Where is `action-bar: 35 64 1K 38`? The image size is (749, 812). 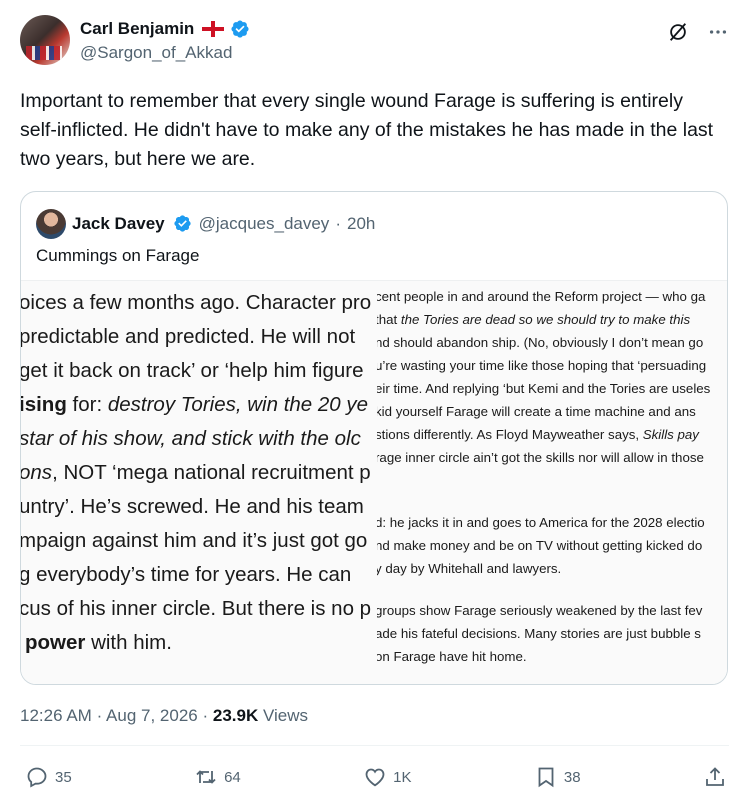
action-bar: 35 64 1K 38 is located at coordinates (376, 777).